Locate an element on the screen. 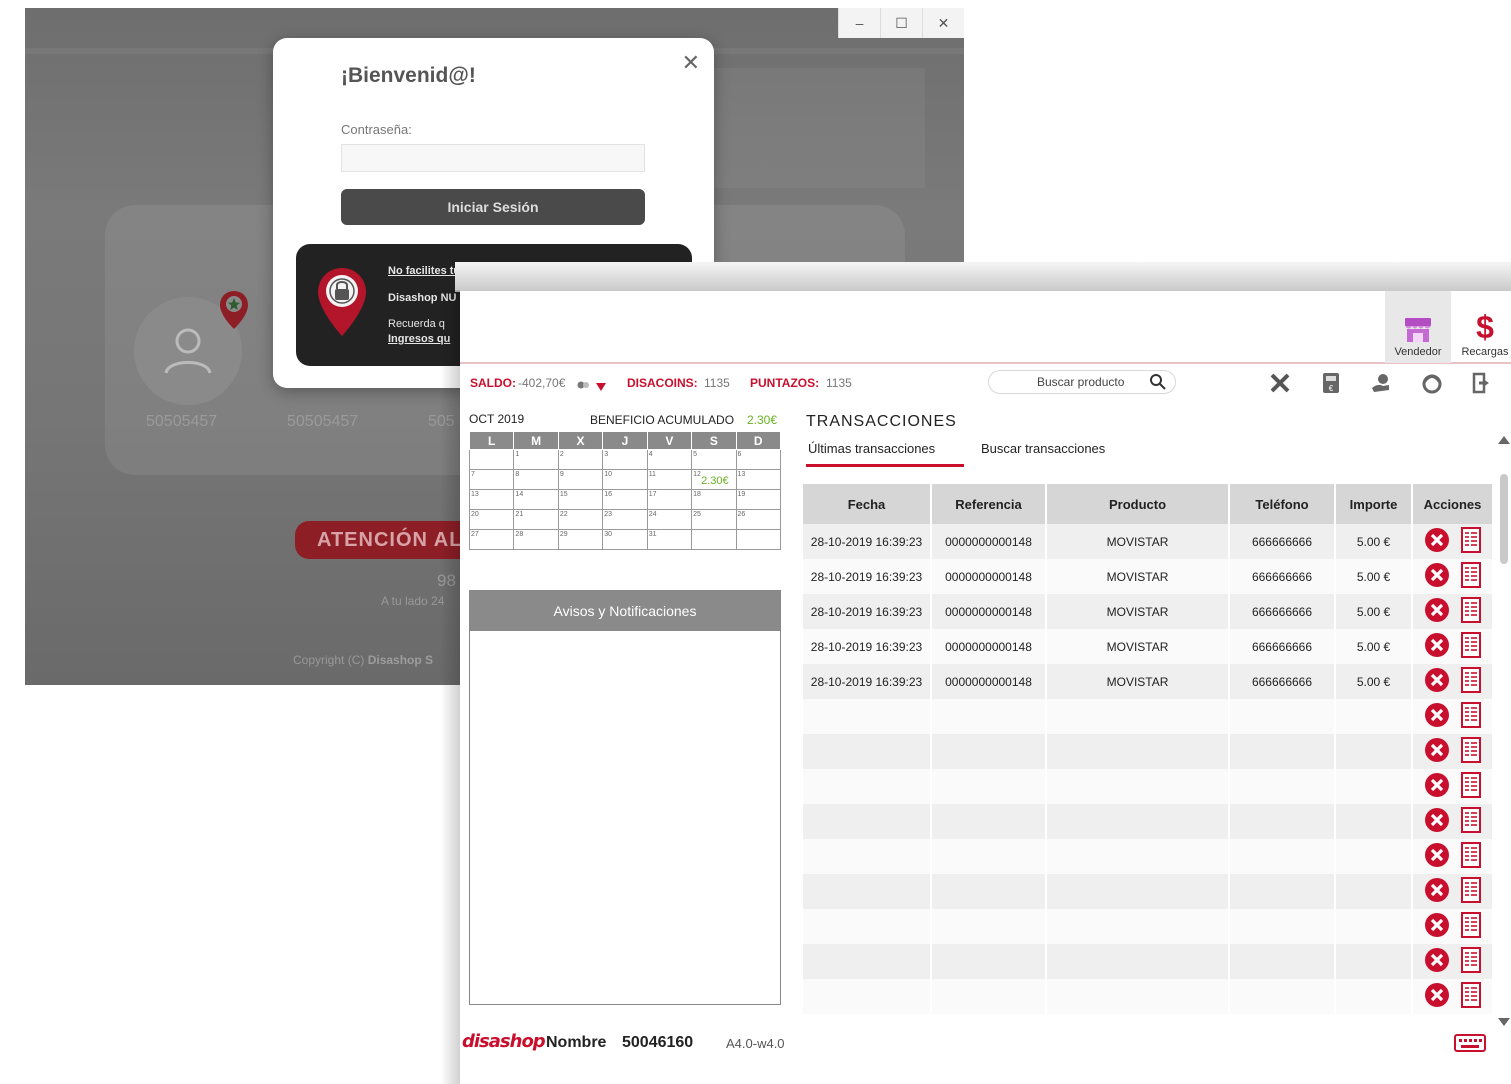  calendar-day: 8 is located at coordinates (536, 479).